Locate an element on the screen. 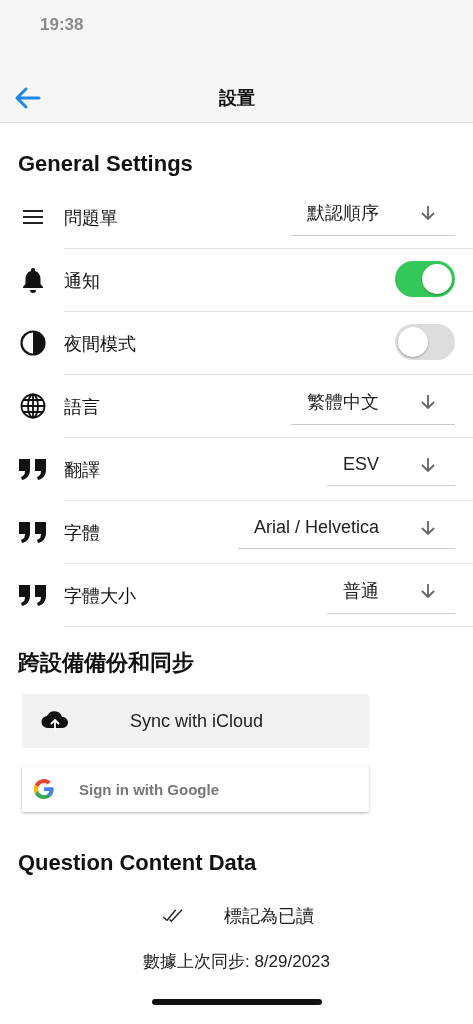 The height and width of the screenshot is (1024, 473). section-heading: 跨設備備份和同步 is located at coordinates (106, 663).